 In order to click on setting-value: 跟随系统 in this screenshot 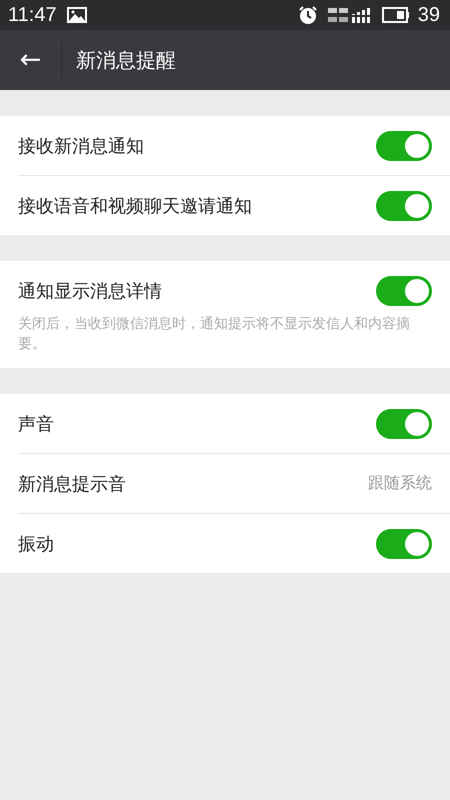, I will do `click(400, 483)`.